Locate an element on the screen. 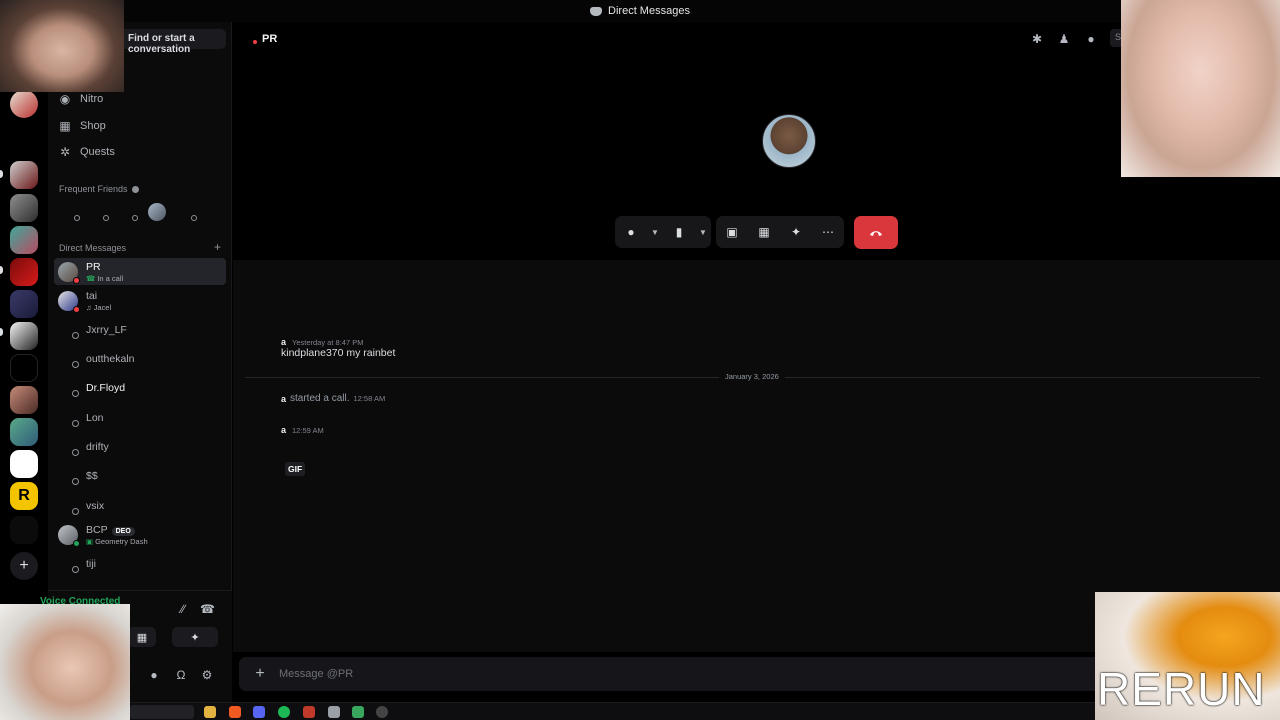  notepad-icon is located at coordinates (334, 712).